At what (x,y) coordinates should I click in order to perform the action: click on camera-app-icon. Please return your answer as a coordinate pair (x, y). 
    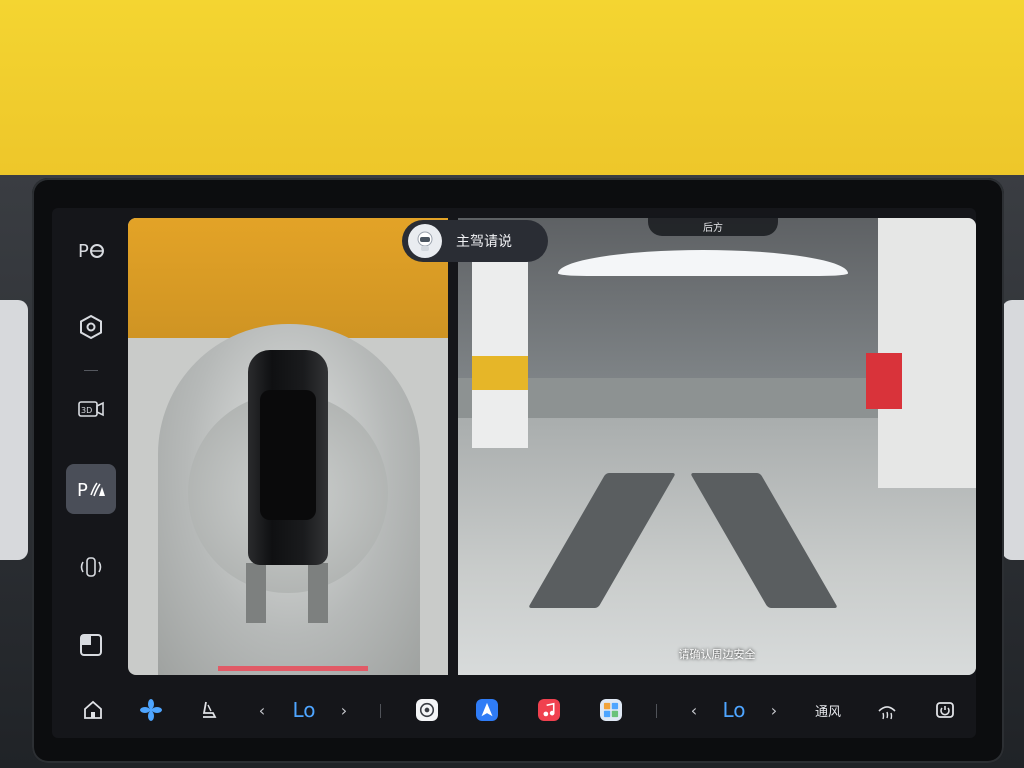
    Looking at the image, I should click on (427, 710).